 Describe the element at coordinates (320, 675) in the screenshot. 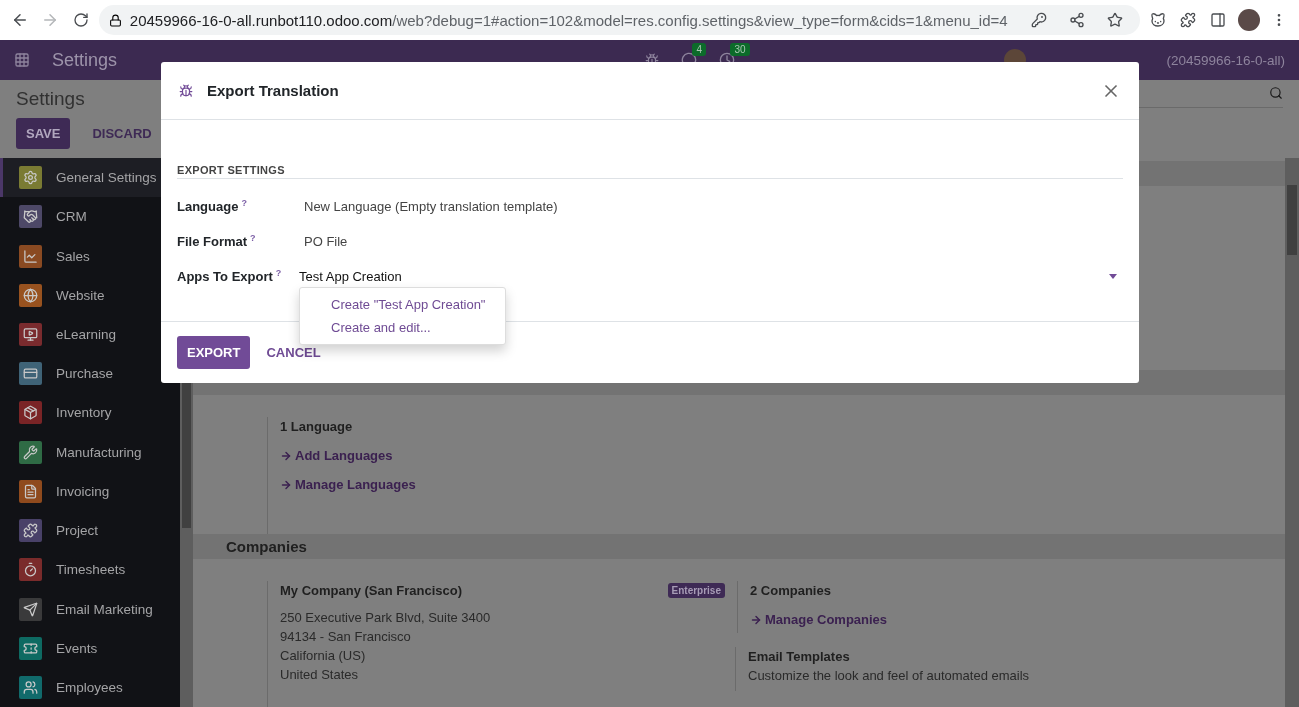

I see `address-line: United States` at that location.